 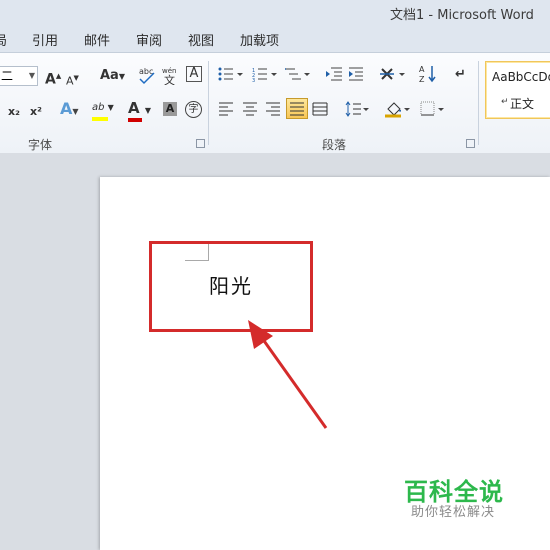 I want to click on watermark-tagline: 助你轻松解决, so click(x=453, y=512).